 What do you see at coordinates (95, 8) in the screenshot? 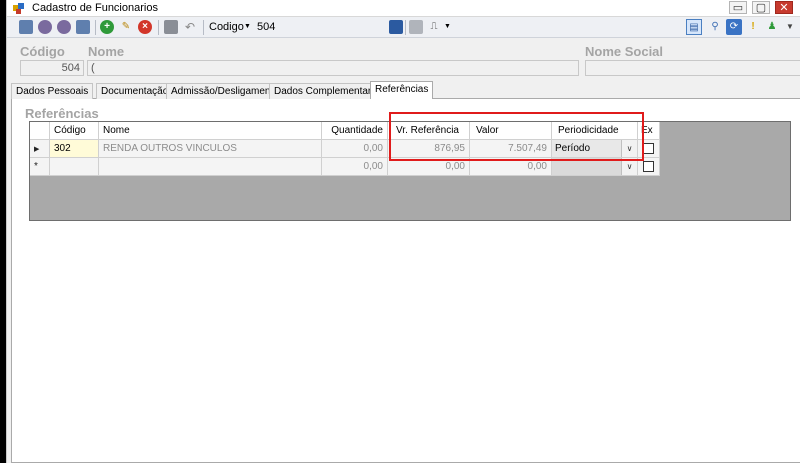
I see `window-title: Cadastro de Funcionarios` at bounding box center [95, 8].